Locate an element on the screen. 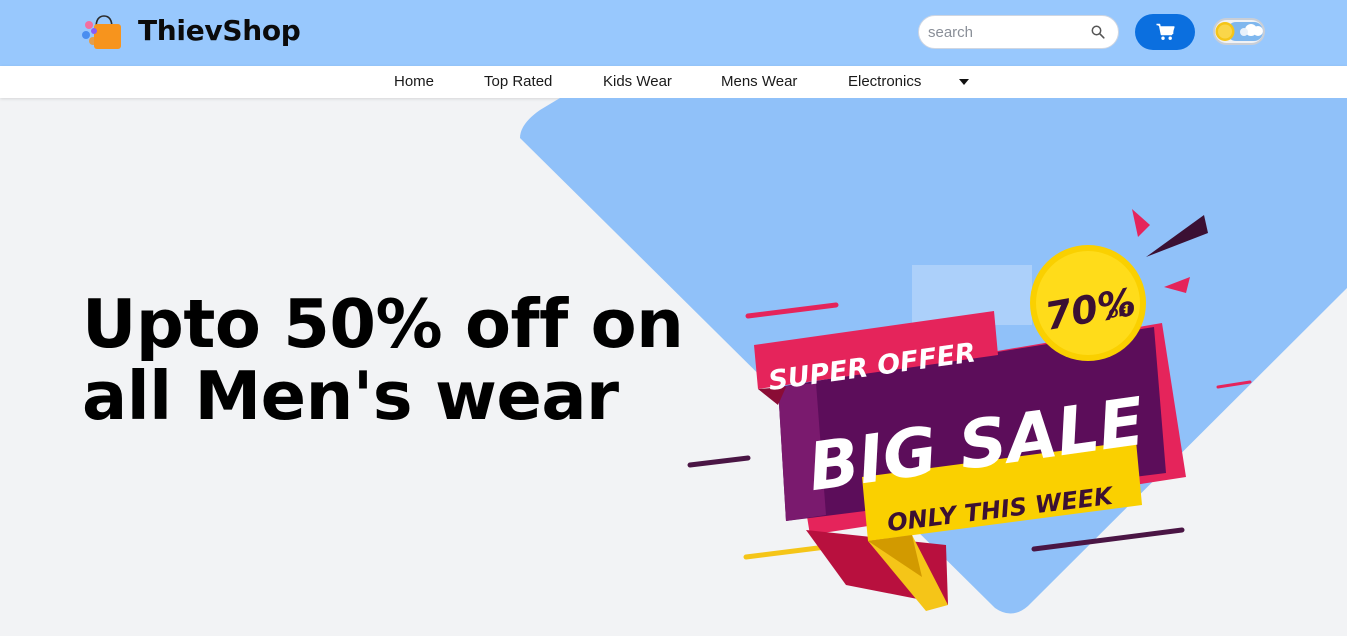 The height and width of the screenshot is (636, 1347). theme-toggle is located at coordinates (1239, 31).